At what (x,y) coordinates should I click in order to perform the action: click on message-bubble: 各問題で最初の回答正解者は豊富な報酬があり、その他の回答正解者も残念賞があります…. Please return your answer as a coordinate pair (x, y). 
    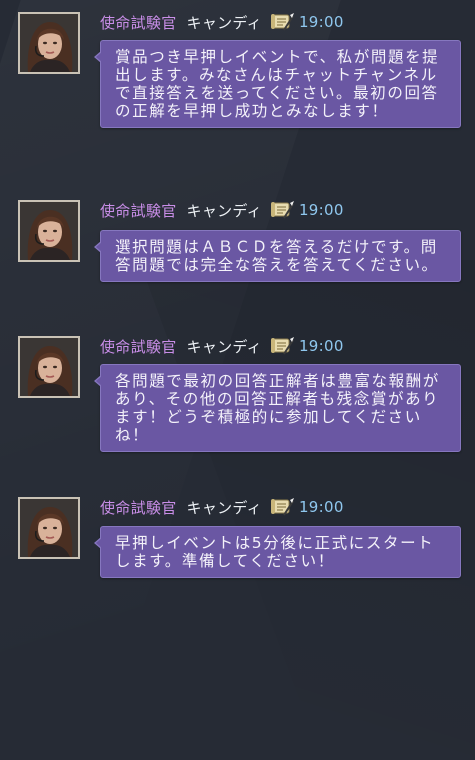
    Looking at the image, I should click on (277, 408).